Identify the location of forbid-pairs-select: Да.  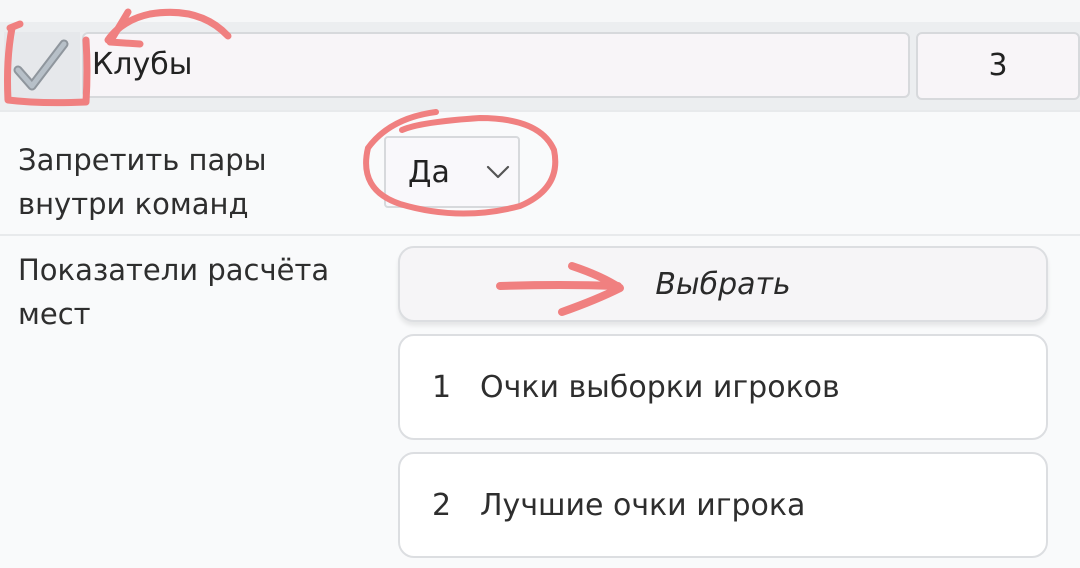
(452, 172).